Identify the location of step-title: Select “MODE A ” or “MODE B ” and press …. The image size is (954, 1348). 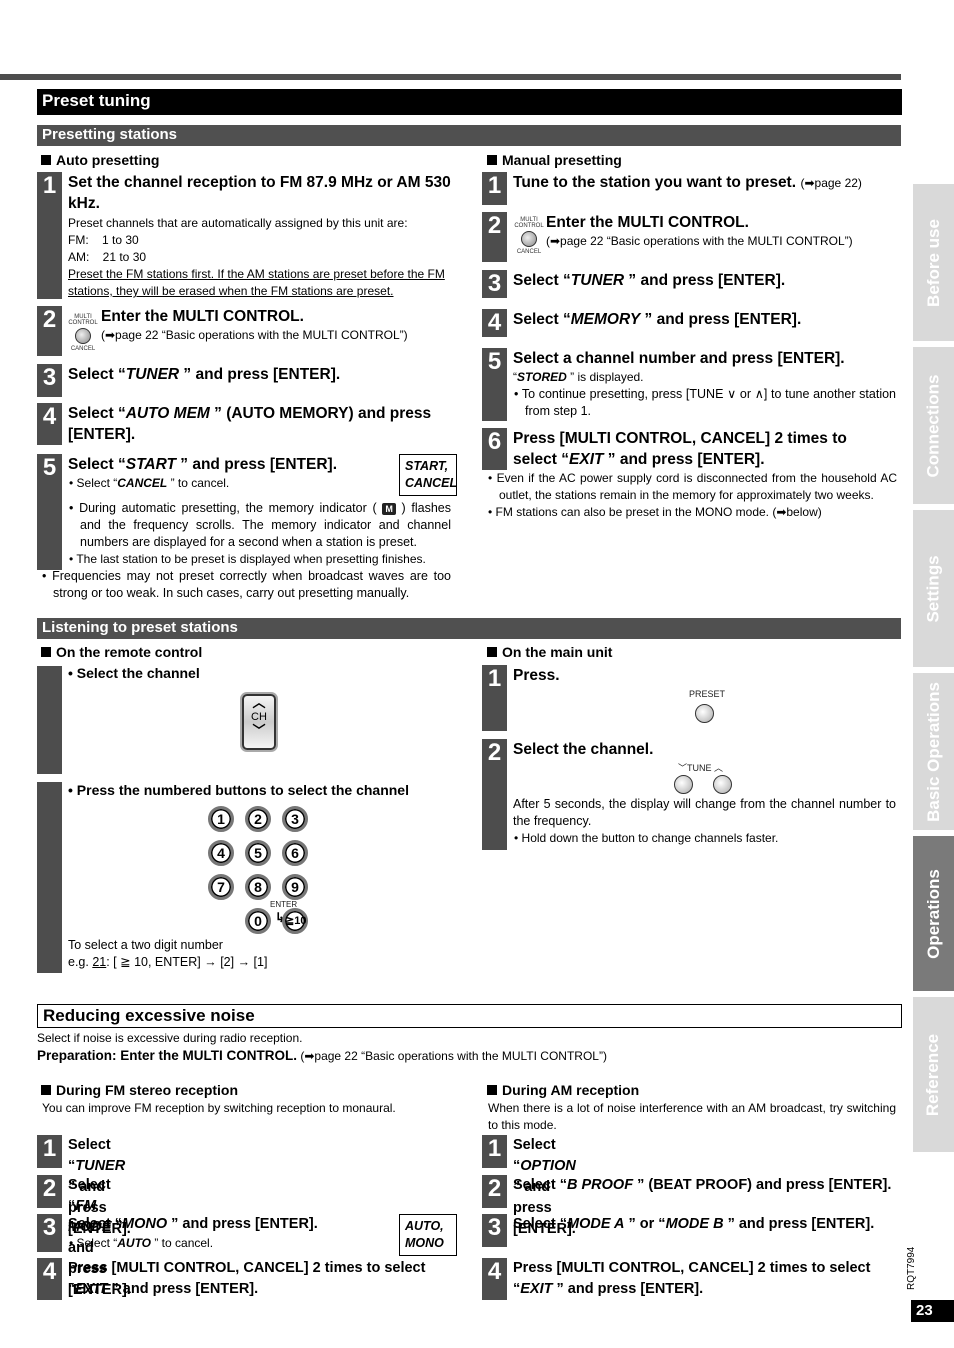
(694, 1224).